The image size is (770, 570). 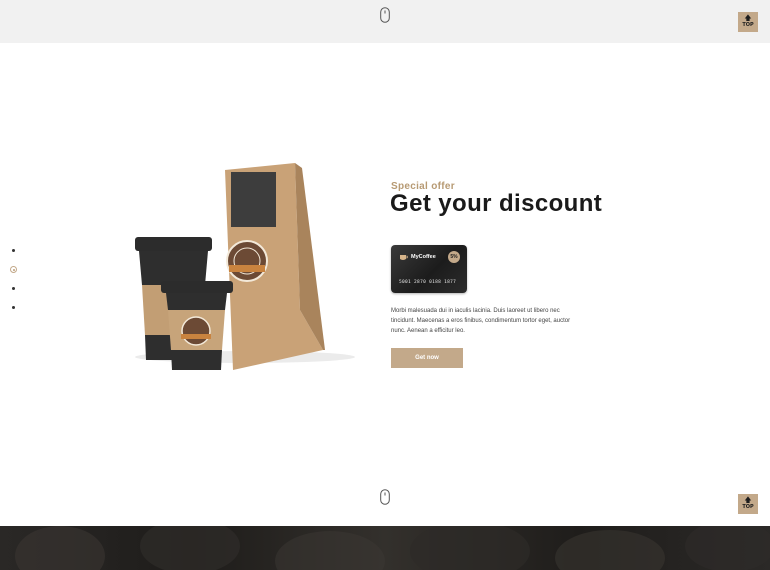 I want to click on discount-badge: 5%, so click(x=454, y=257).